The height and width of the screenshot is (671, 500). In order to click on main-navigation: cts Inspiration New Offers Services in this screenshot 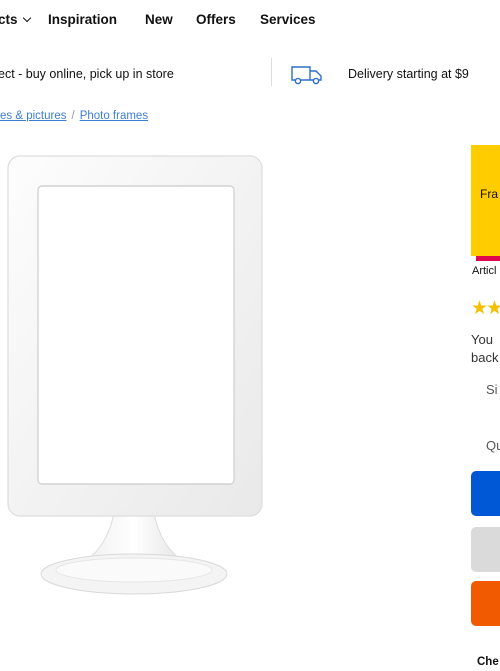, I will do `click(250, 21)`.